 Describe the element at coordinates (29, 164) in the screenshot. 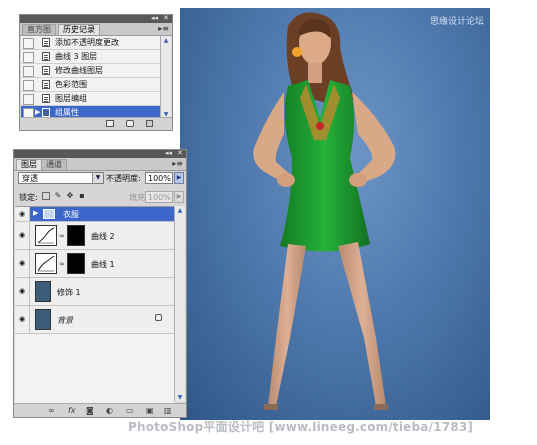

I see `tab-layers: 图层` at that location.